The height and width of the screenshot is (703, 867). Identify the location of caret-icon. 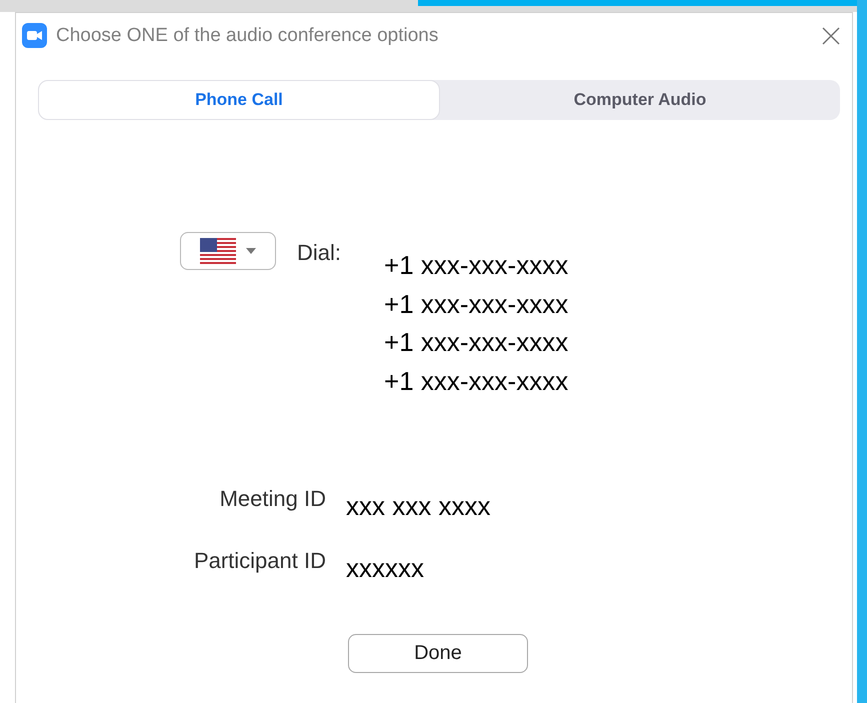
(251, 251).